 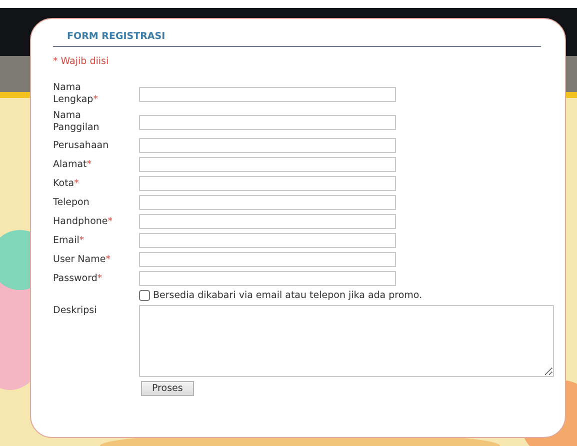 I want to click on field-label: Email*, so click(x=69, y=240).